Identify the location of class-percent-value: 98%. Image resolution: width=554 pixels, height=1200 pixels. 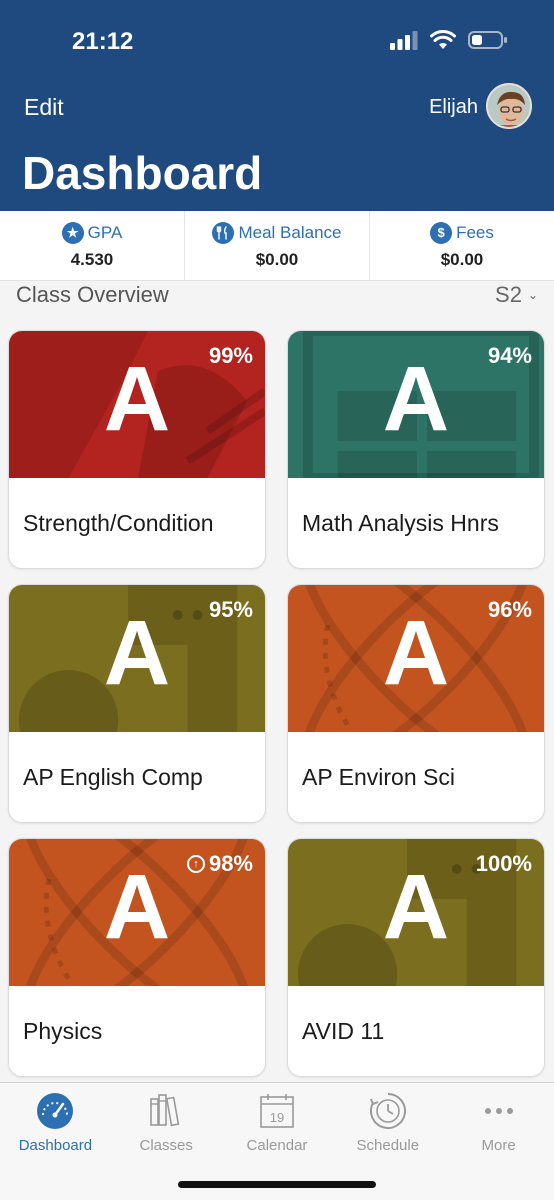
(230, 863).